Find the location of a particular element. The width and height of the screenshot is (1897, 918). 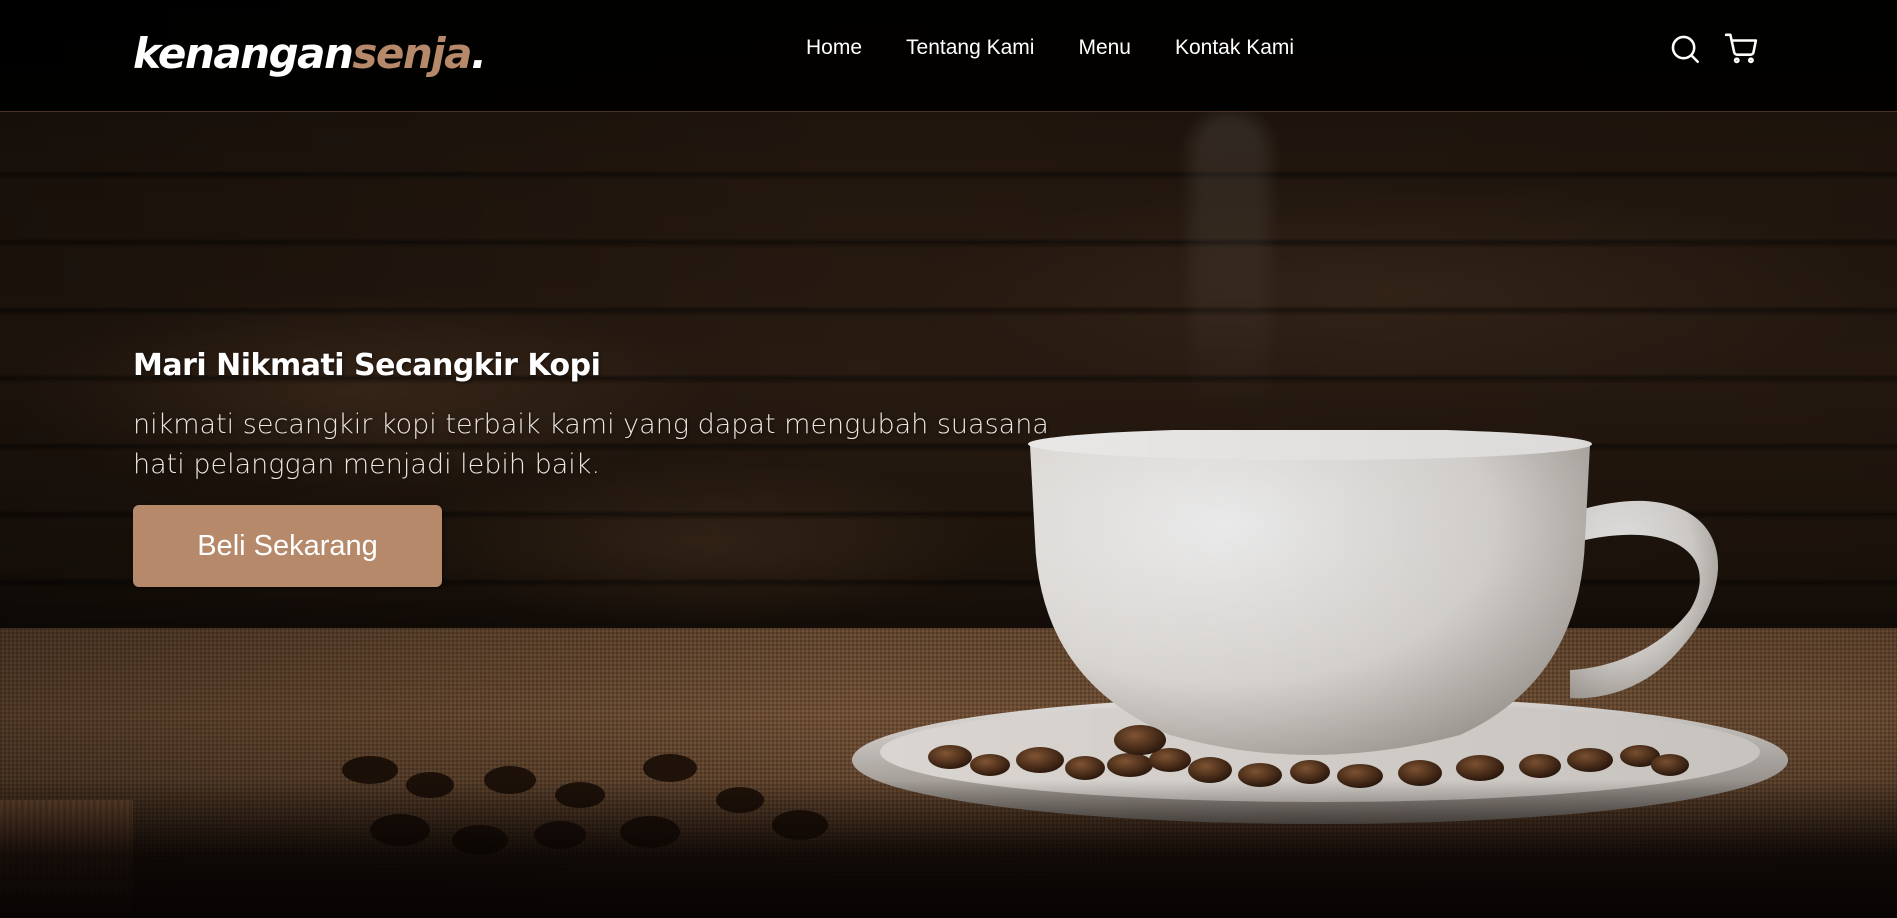

brand-name-part1: kenangan is located at coordinates (243, 53).